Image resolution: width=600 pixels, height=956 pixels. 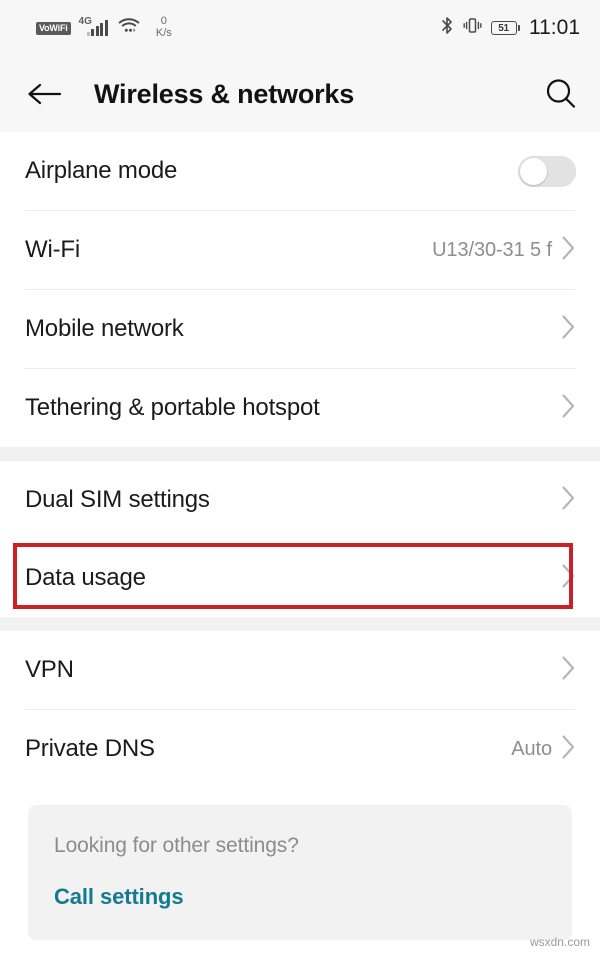 I want to click on status-bar-left: VoWiFi 4G 0 K/s, so click(x=104, y=27).